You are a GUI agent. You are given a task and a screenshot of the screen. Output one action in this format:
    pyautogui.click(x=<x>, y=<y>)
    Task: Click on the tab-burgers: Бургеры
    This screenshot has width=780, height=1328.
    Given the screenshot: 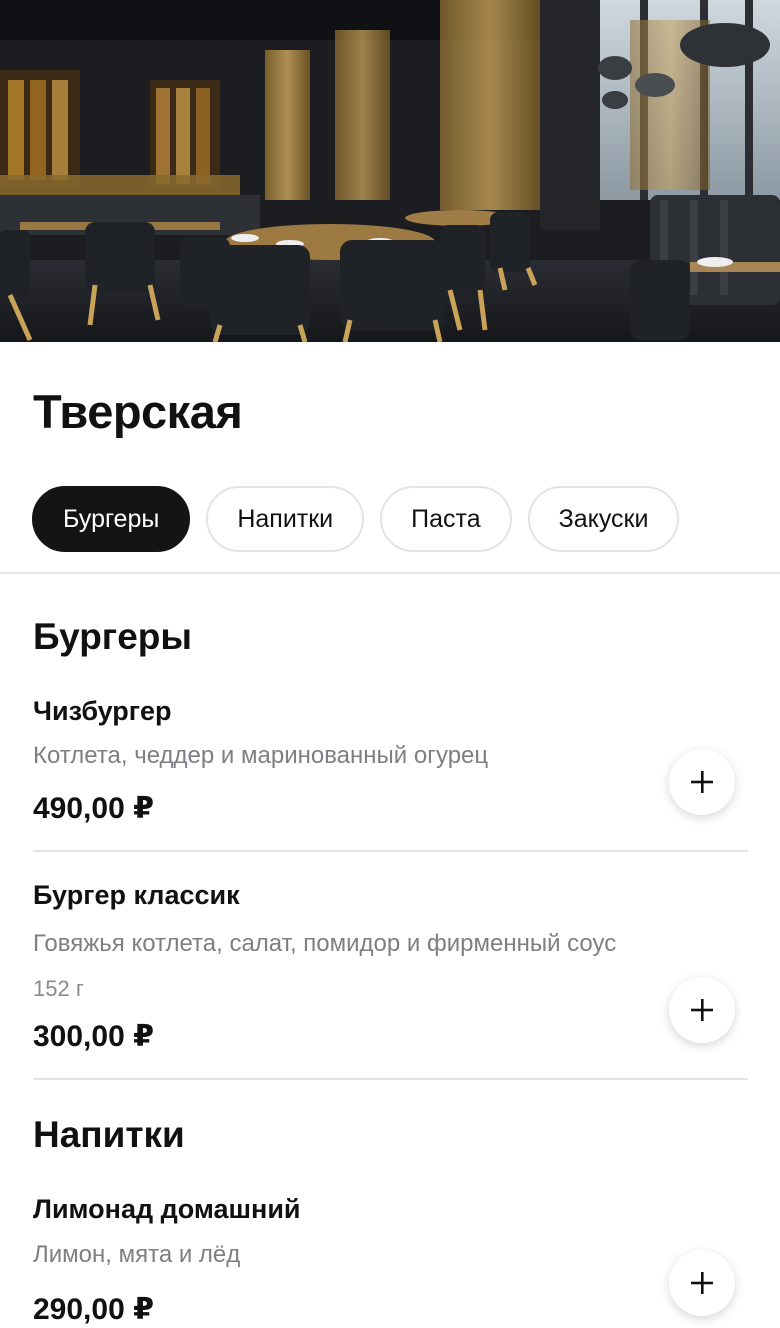 What is the action you would take?
    pyautogui.click(x=111, y=519)
    